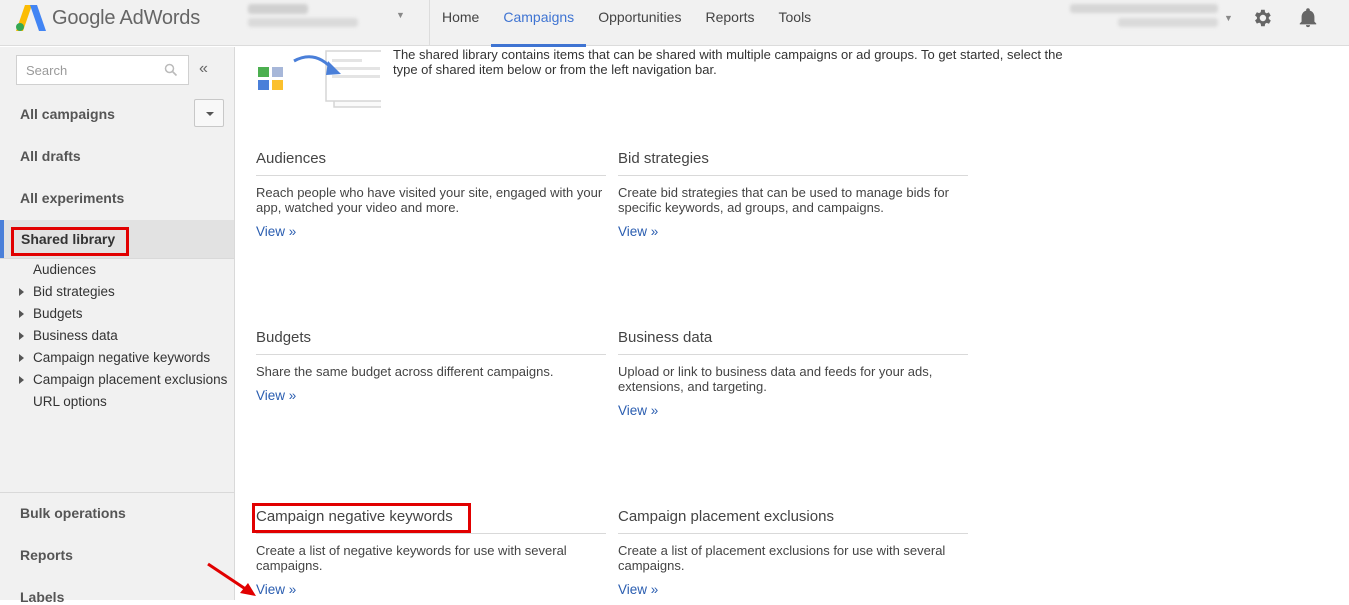 This screenshot has width=1349, height=605. I want to click on card-title: Audiences, so click(431, 161).